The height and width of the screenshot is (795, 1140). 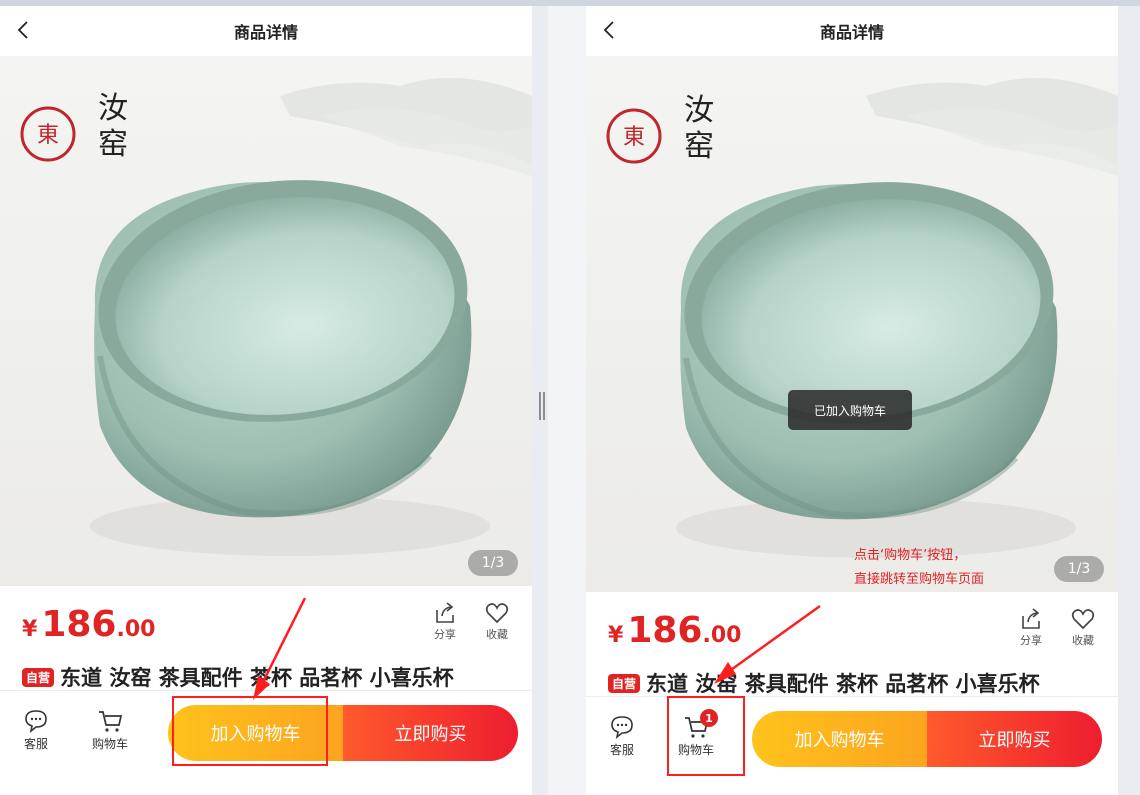 I want to click on split-drag-handle, so click(x=542, y=406).